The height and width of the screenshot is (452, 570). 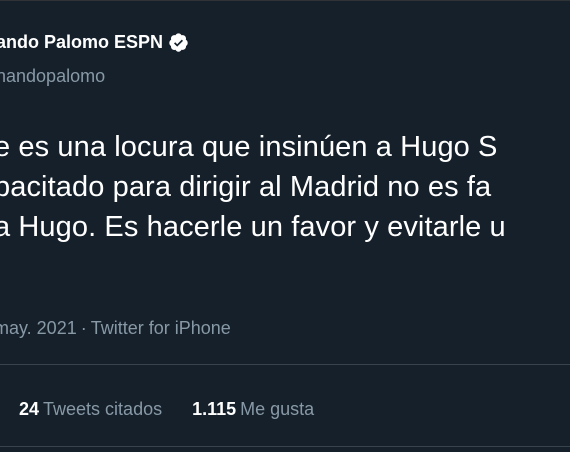 I want to click on author-handle: nandopalomo, so click(x=52, y=76).